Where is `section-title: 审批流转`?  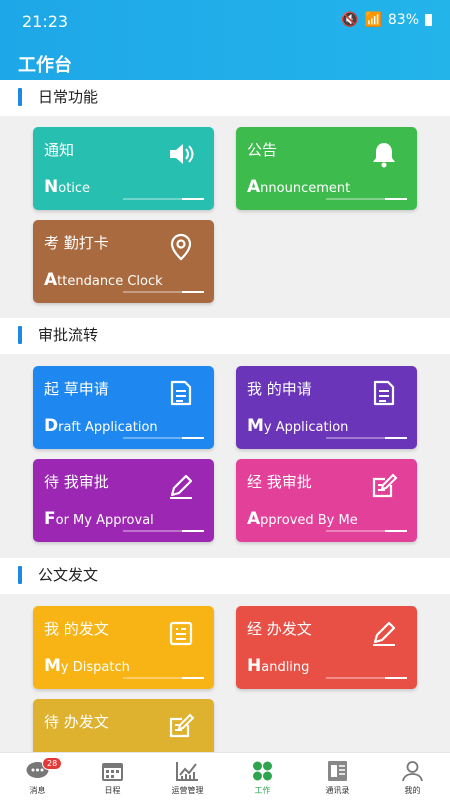
section-title: 审批流转 is located at coordinates (68, 335).